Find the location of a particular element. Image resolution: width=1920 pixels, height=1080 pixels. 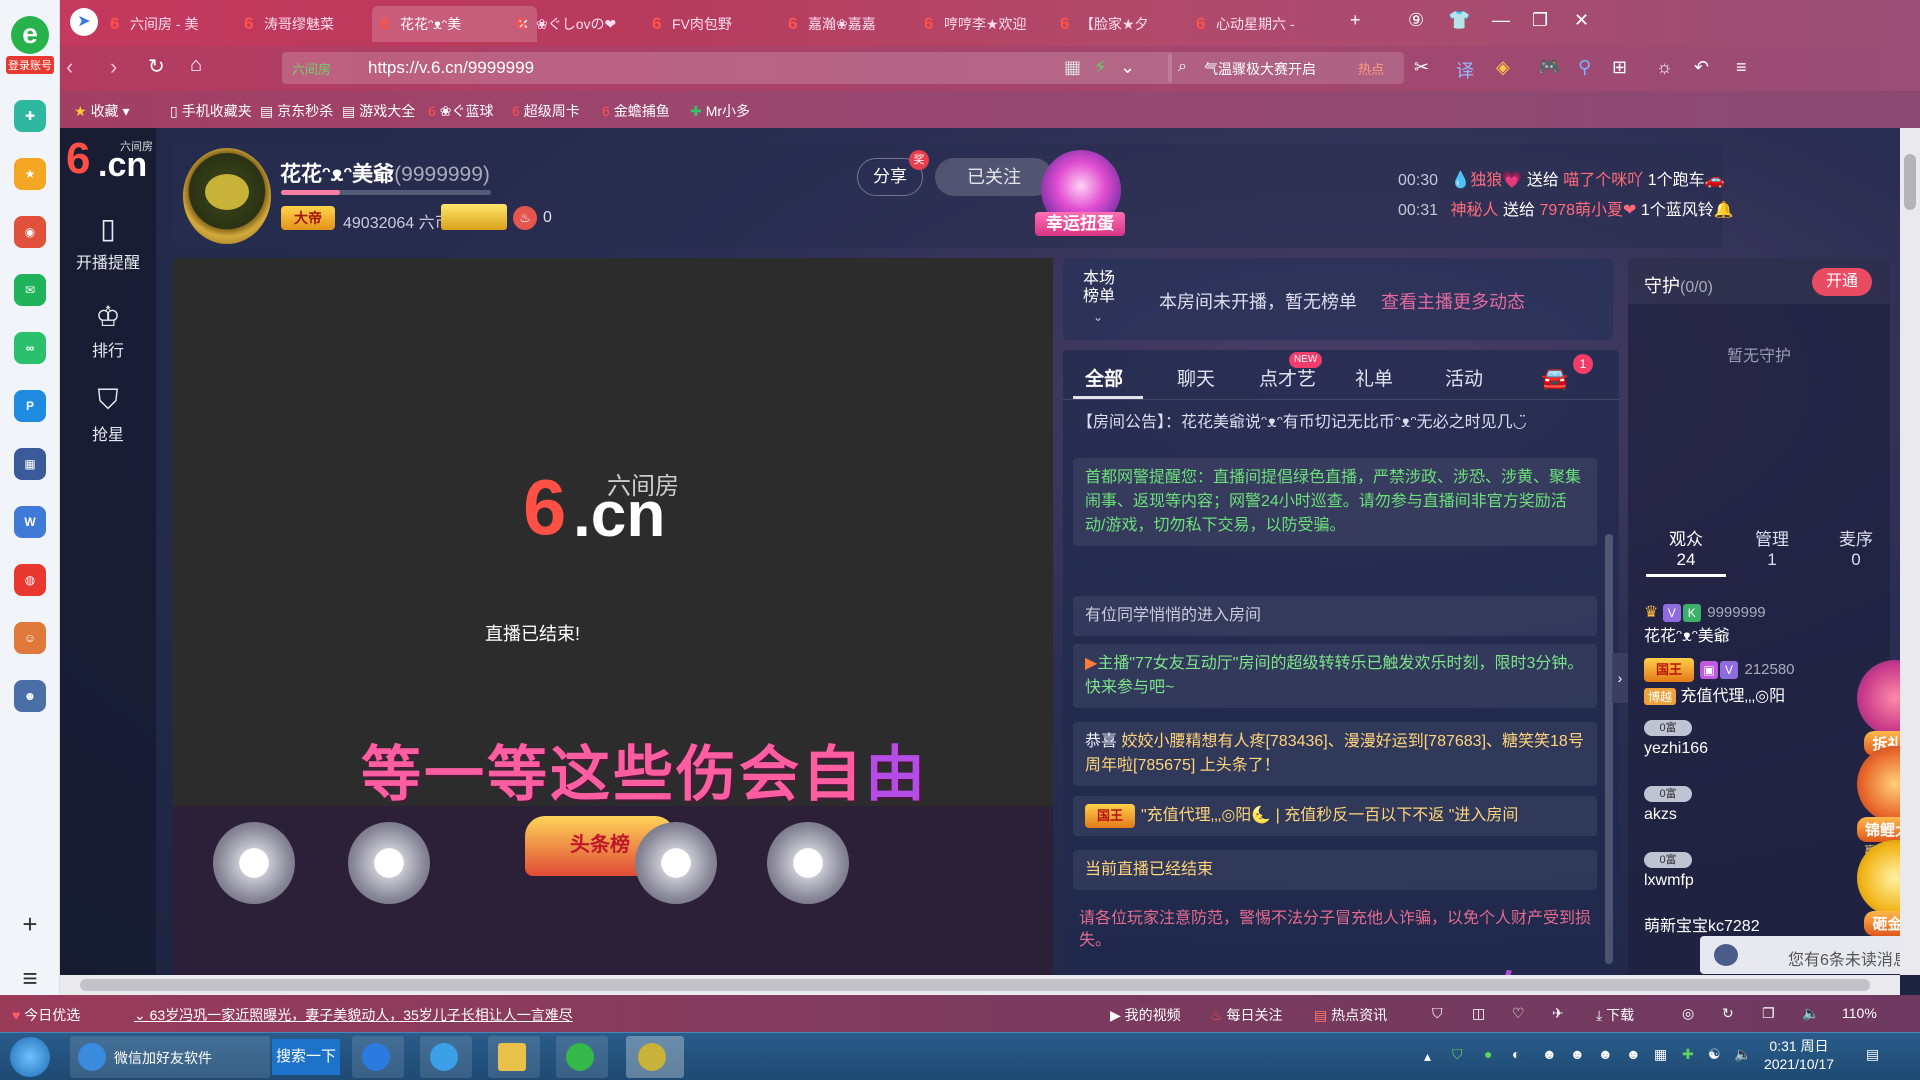

bookmark-mobile: ▯ 手机收藏夹 is located at coordinates (211, 111).